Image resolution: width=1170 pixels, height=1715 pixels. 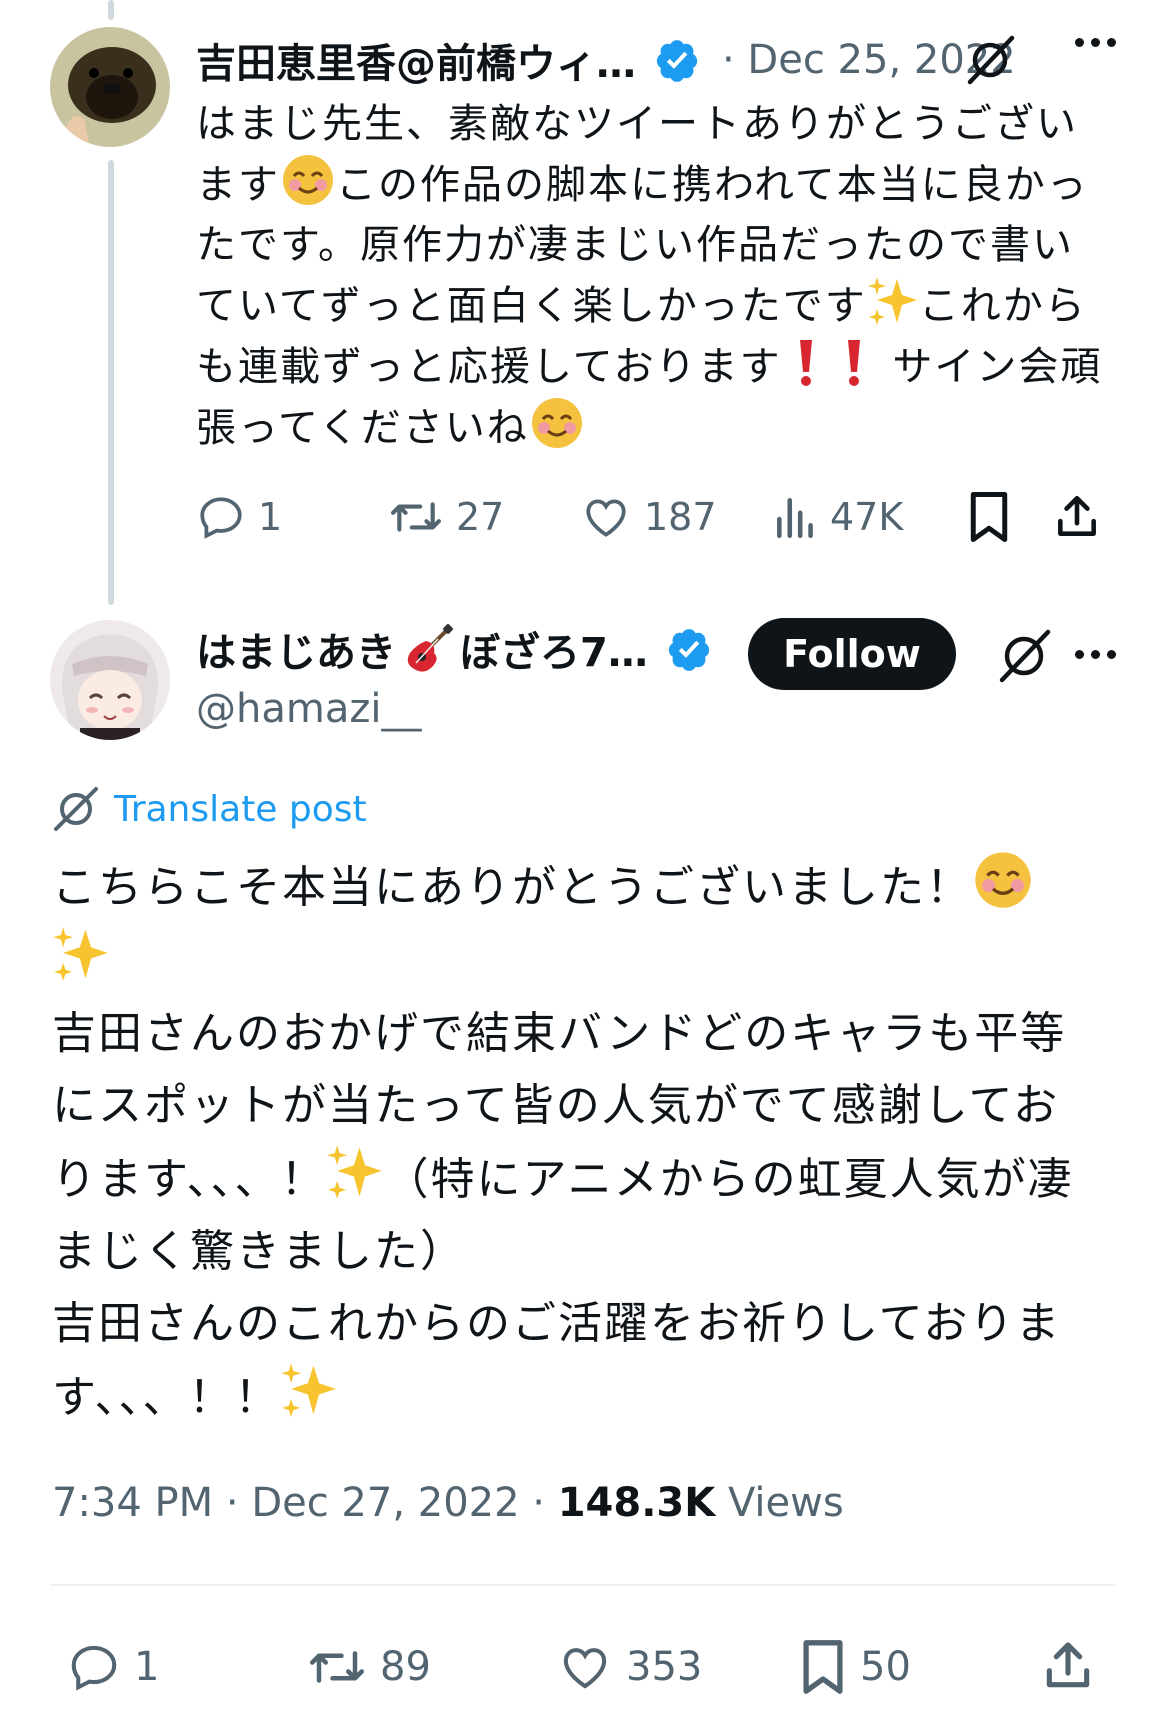 I want to click on views-button: 47K, so click(x=838, y=517).